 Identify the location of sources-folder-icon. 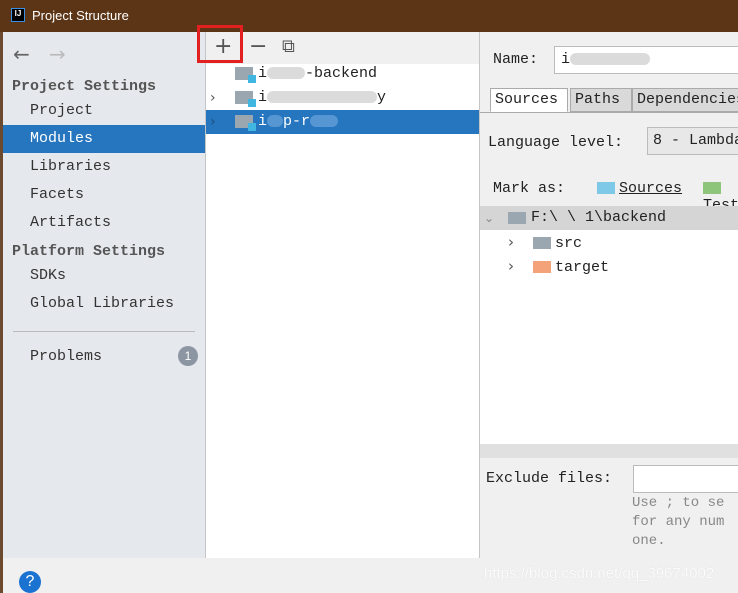
(606, 188).